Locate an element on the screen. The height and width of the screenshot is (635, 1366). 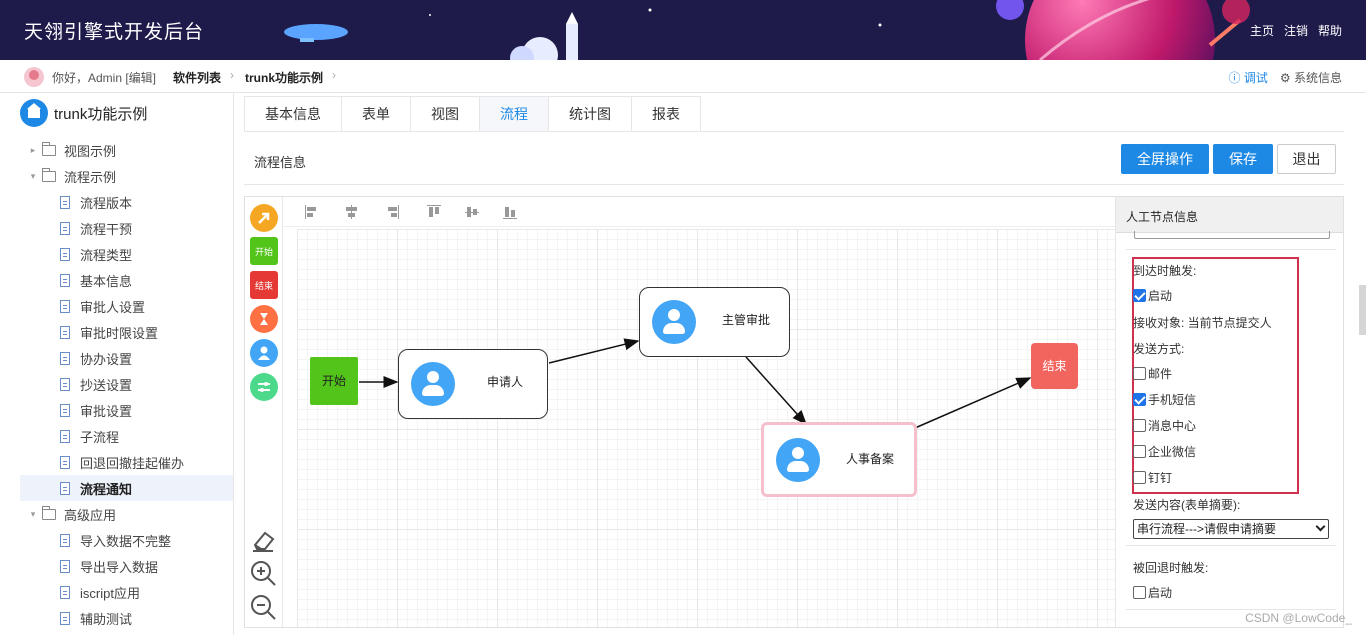
flow-node-end: 结束 is located at coordinates (1054, 366).